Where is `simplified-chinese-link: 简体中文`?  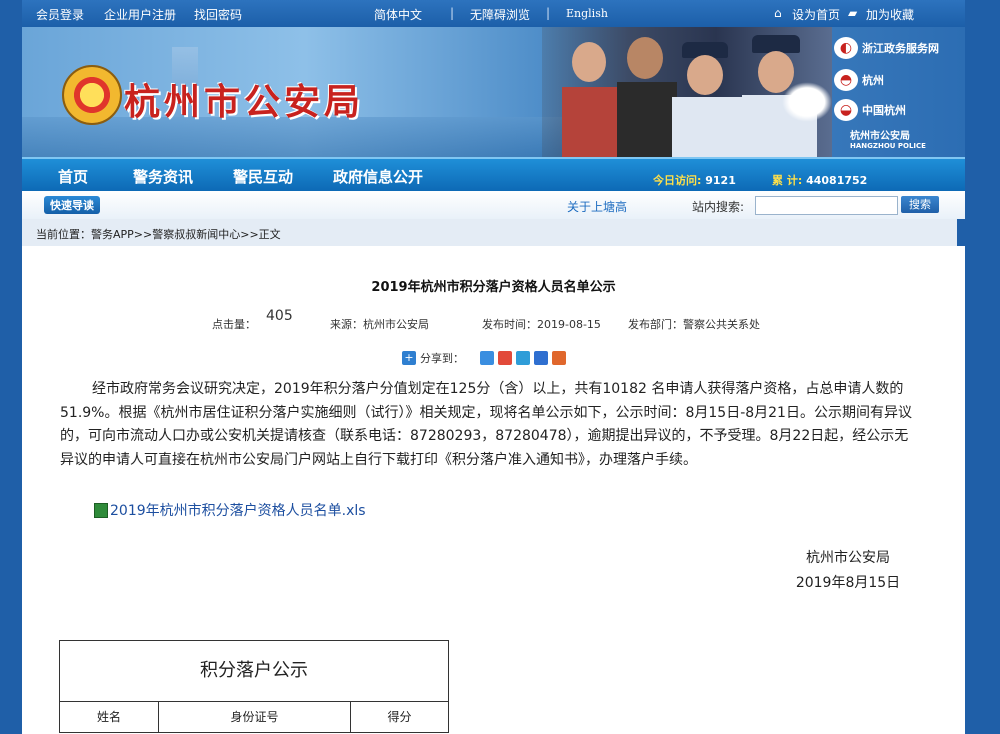
simplified-chinese-link: 简体中文 is located at coordinates (398, 14).